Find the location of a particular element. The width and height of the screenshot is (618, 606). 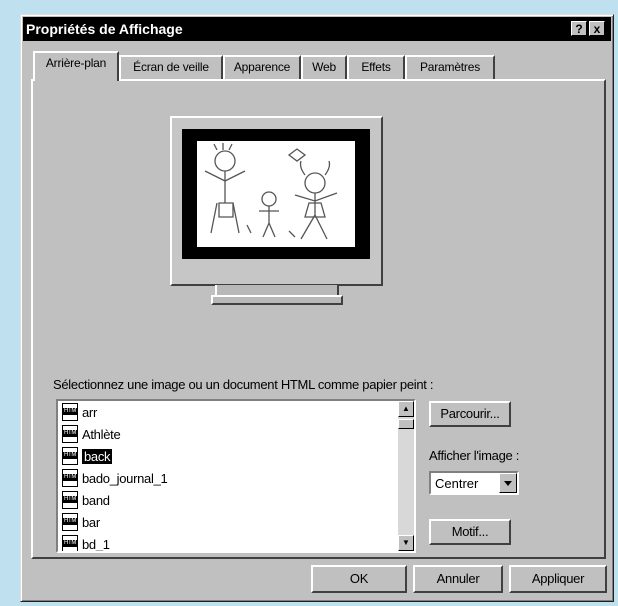

tab-ecran-de-veille: Écran de veille is located at coordinates (171, 67).